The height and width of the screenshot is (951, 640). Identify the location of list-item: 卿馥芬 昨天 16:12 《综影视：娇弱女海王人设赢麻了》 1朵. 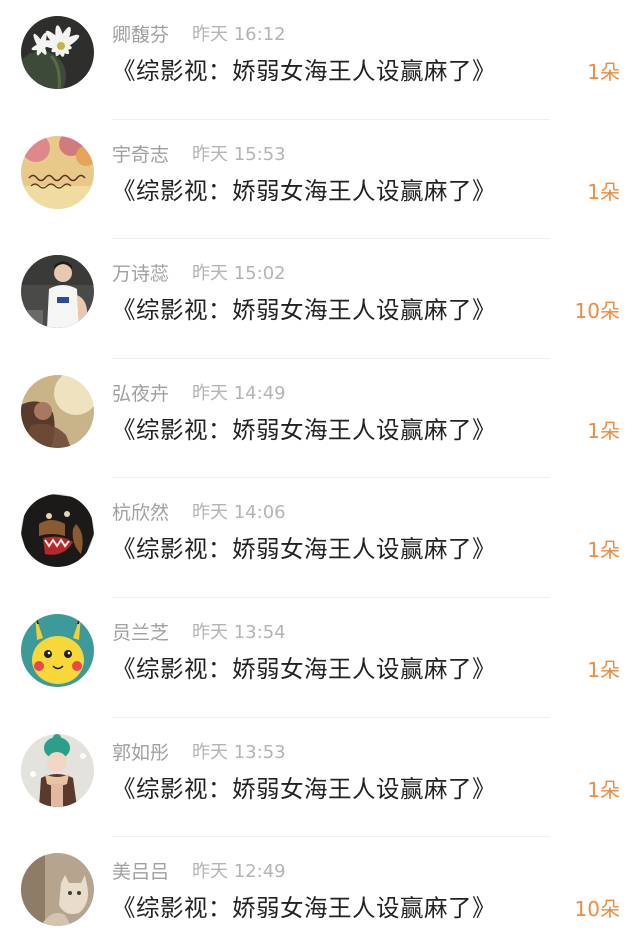
(320, 60).